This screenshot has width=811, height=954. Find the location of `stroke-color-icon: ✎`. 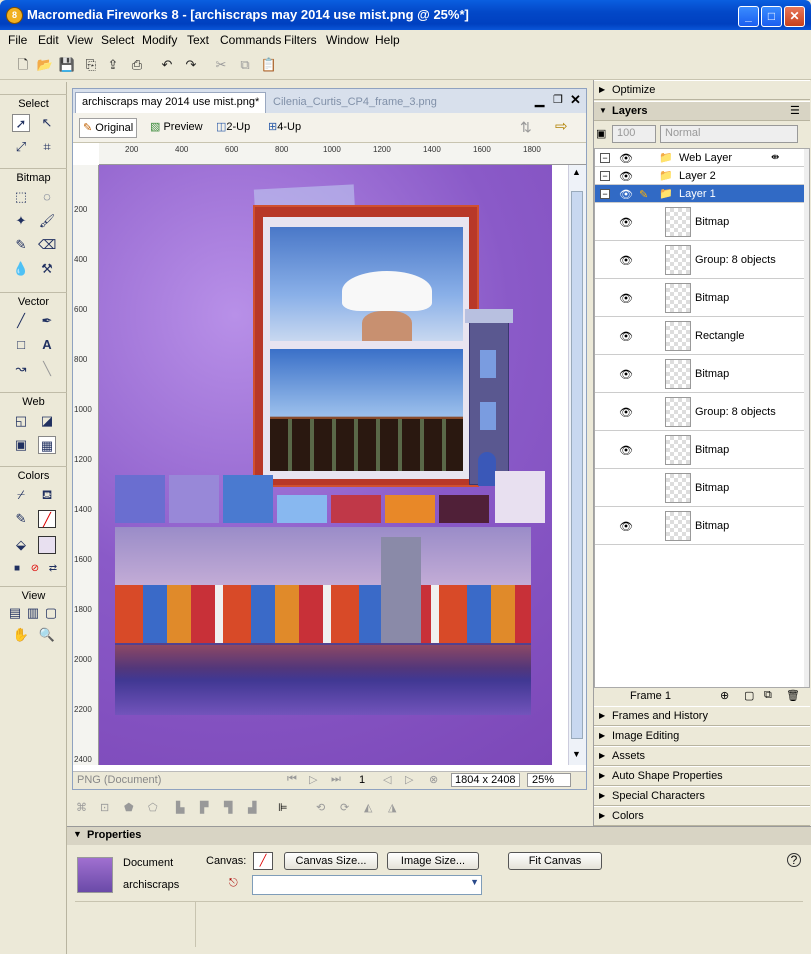

stroke-color-icon: ✎ is located at coordinates (21, 519).